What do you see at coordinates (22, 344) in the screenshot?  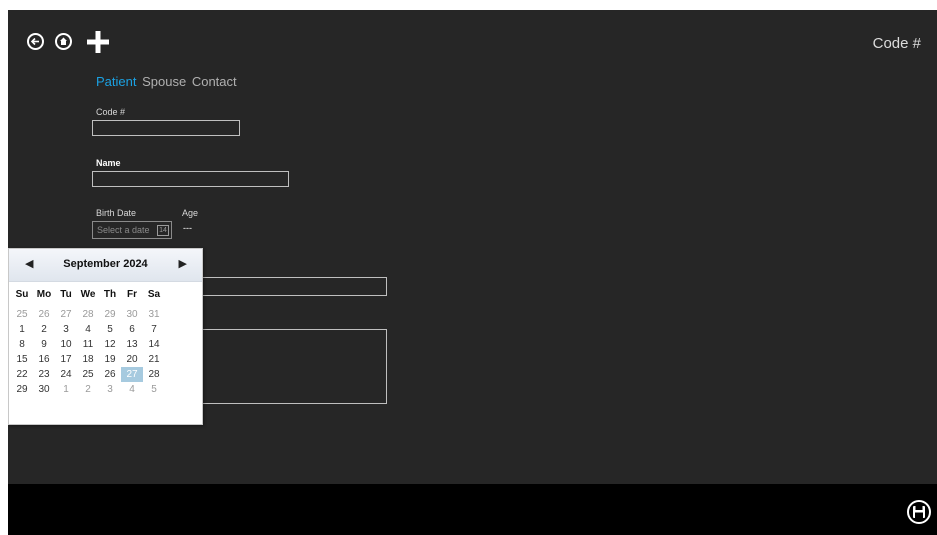 I see `calendar-day: 8` at bounding box center [22, 344].